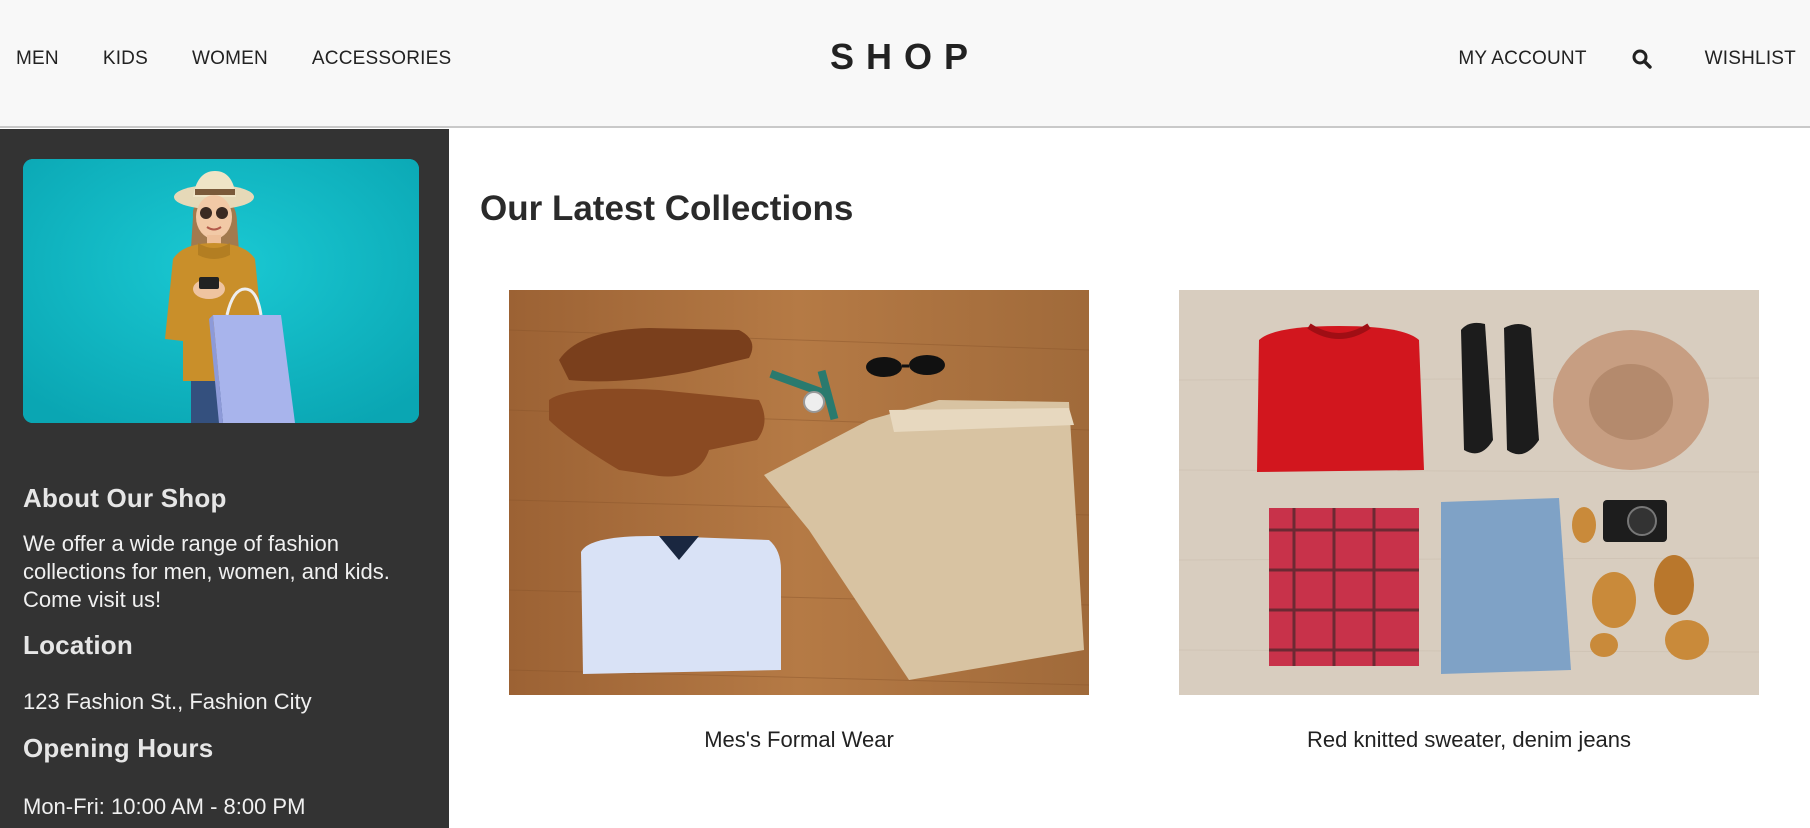  What do you see at coordinates (905, 56) in the screenshot?
I see `brand-logo: SHOP` at bounding box center [905, 56].